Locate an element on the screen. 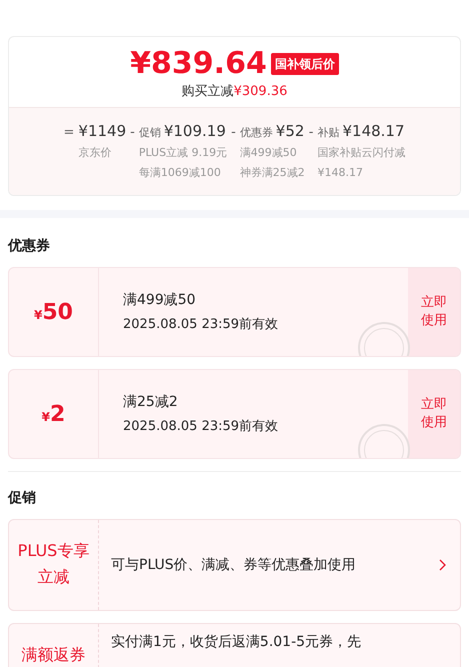 This screenshot has height=667, width=469. promotion-card: PLUS专享立减 可与PLUS价、满减、券等优惠叠加使用 is located at coordinates (234, 565).